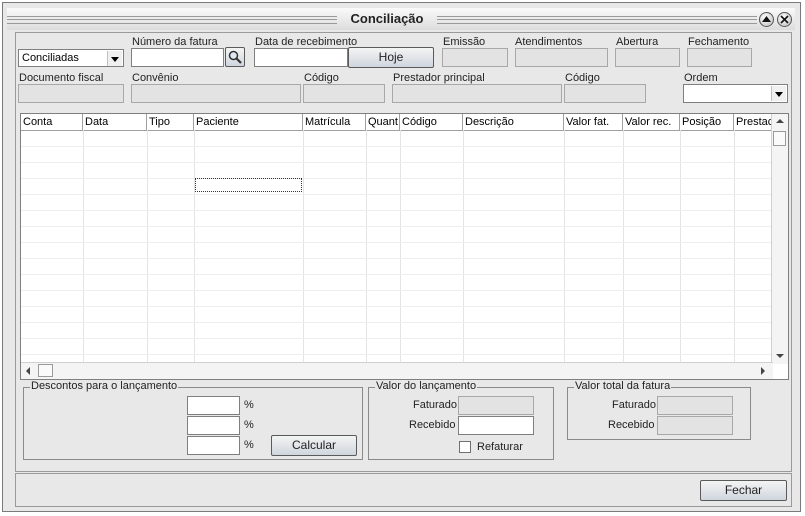 This screenshot has width=805, height=516. I want to click on close-icon, so click(784, 19).